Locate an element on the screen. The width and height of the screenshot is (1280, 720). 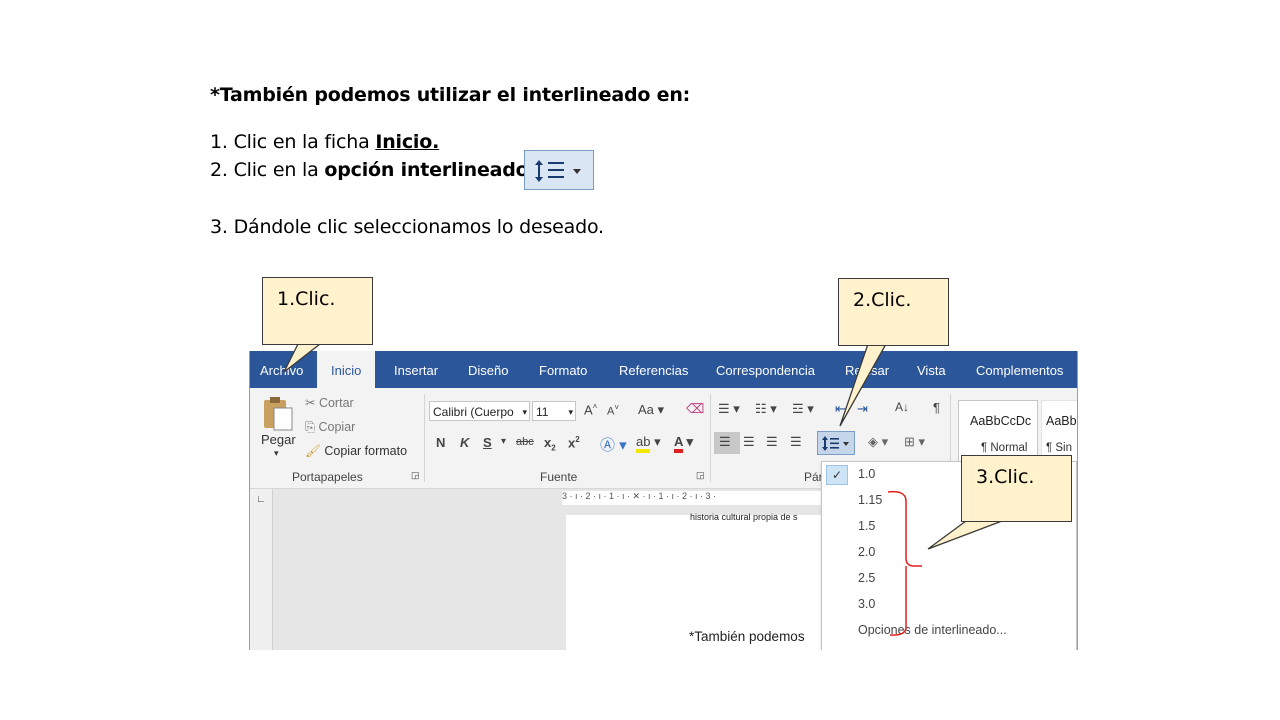
callout-3-text: 3.Clic. is located at coordinates (1005, 477).